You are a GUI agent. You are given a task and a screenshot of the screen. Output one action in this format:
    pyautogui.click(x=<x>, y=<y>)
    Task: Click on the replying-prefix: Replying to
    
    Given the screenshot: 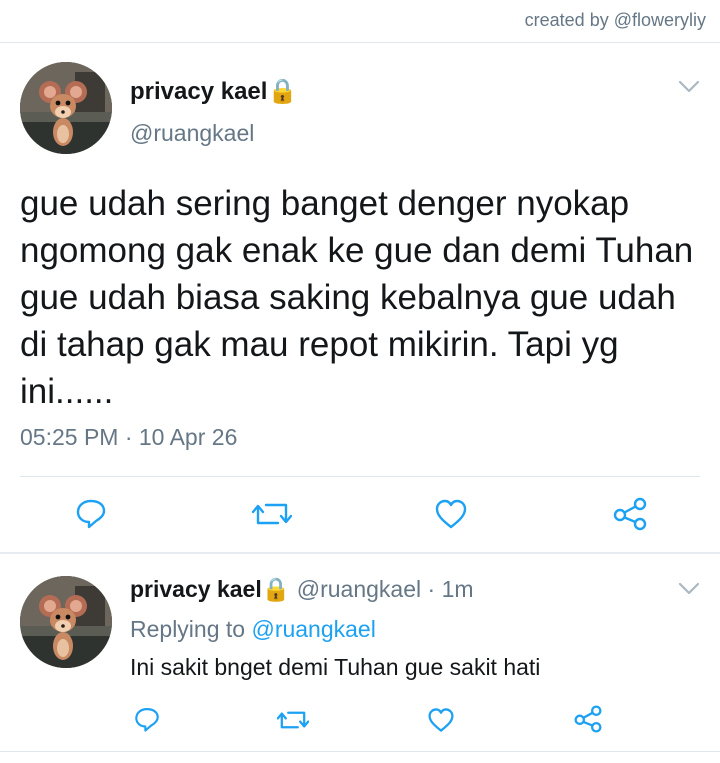 What is the action you would take?
    pyautogui.click(x=188, y=629)
    